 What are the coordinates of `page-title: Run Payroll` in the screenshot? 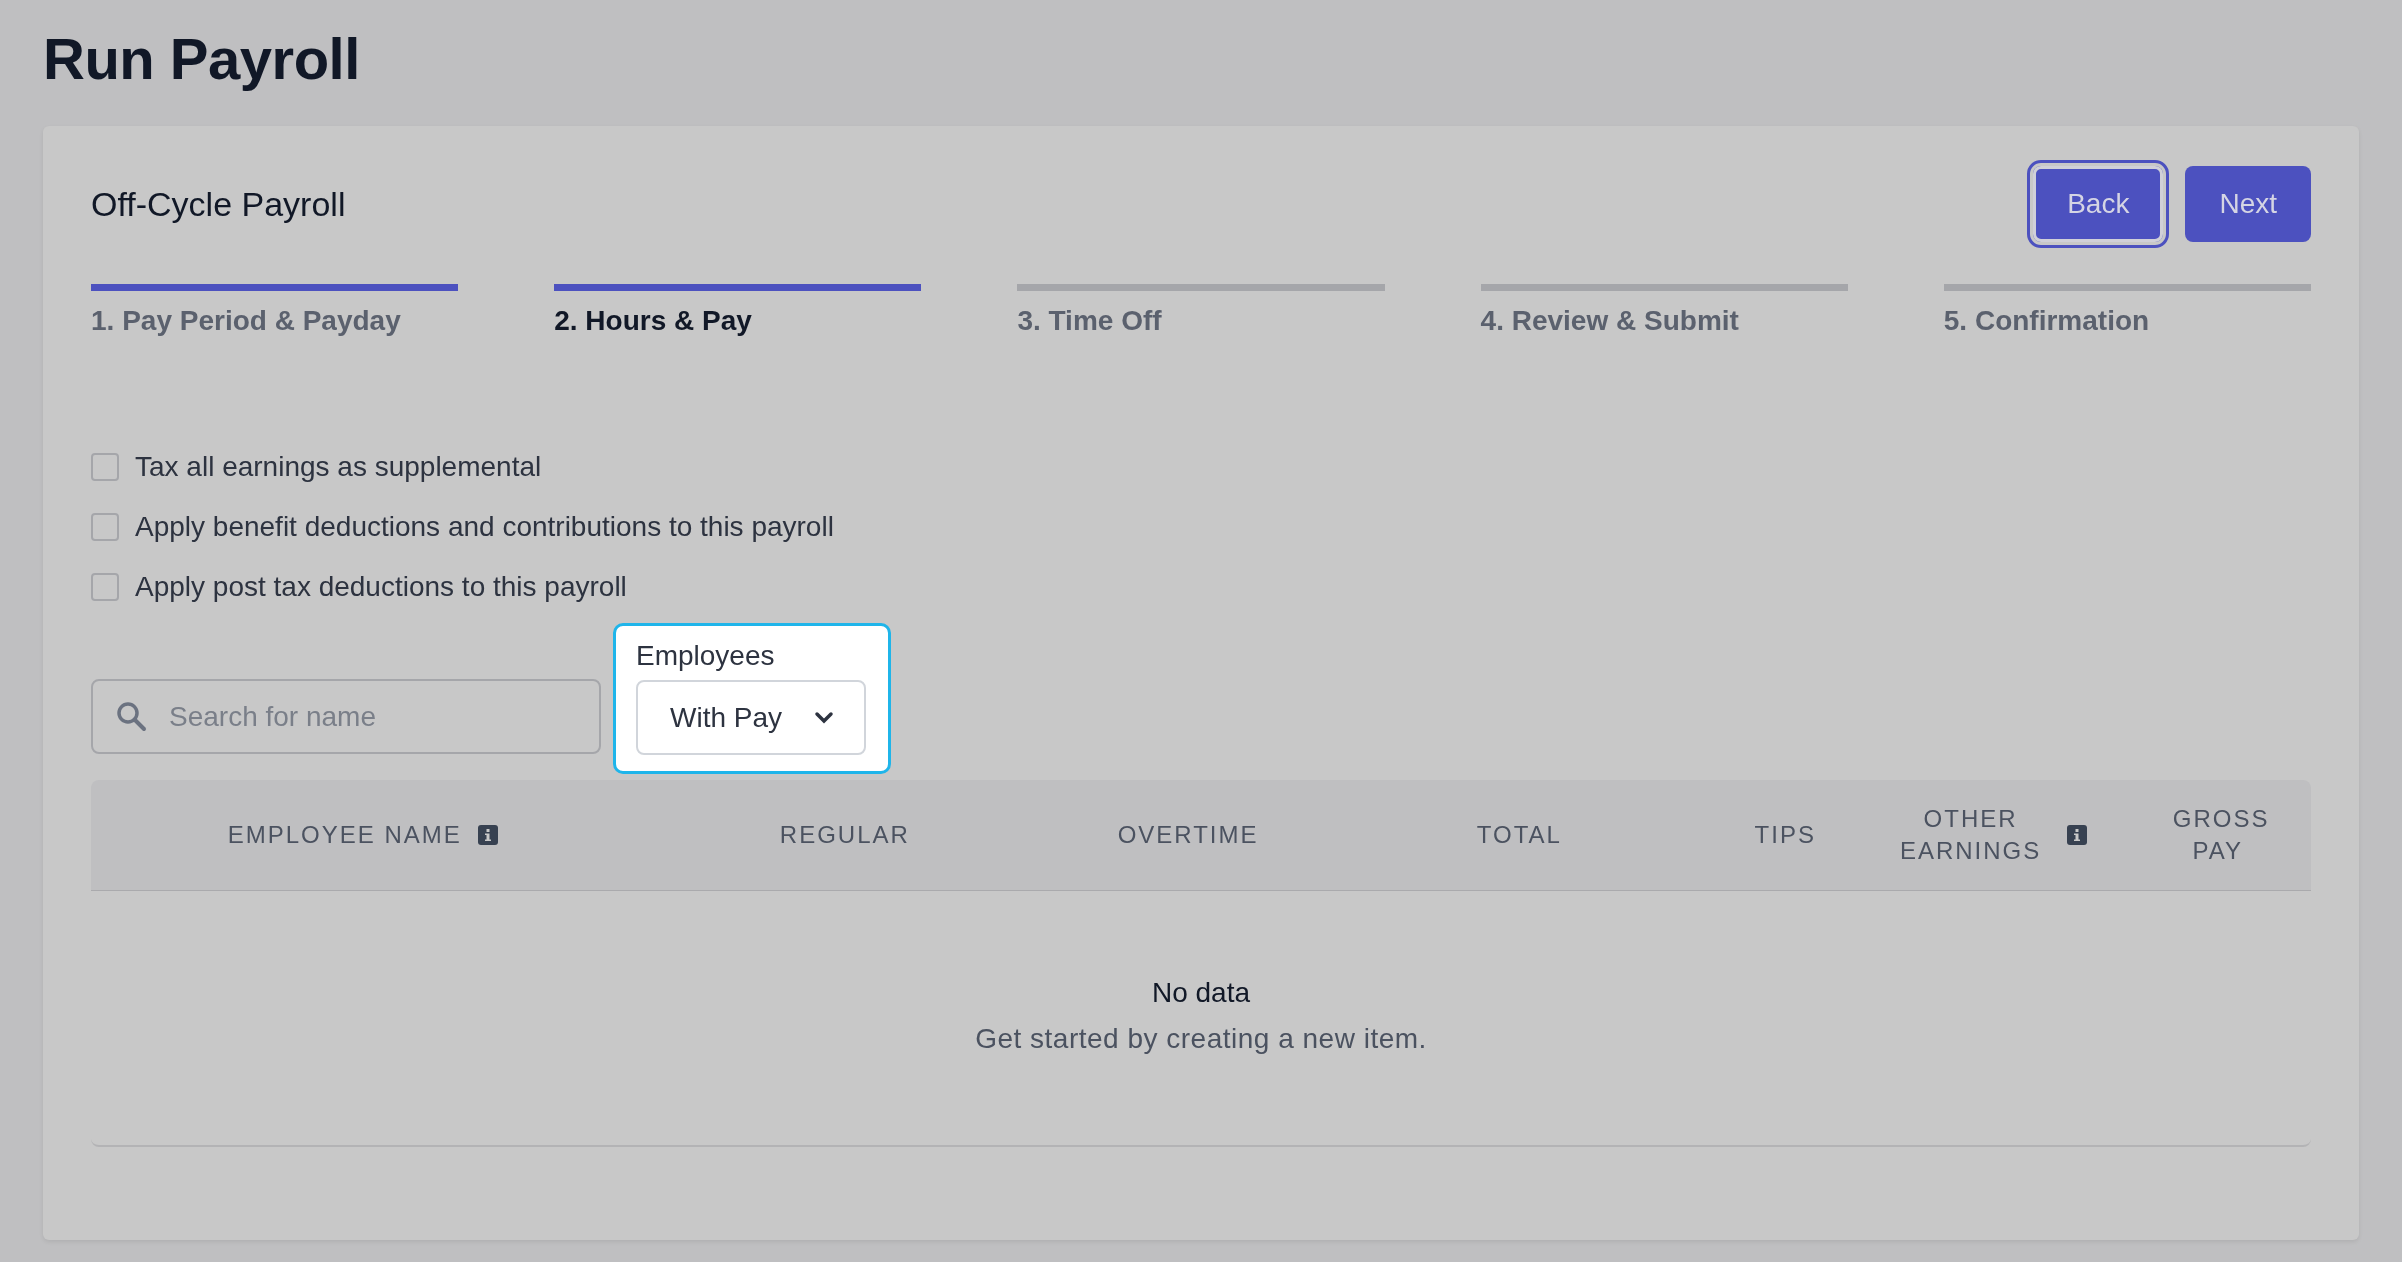 It's located at (202, 59).